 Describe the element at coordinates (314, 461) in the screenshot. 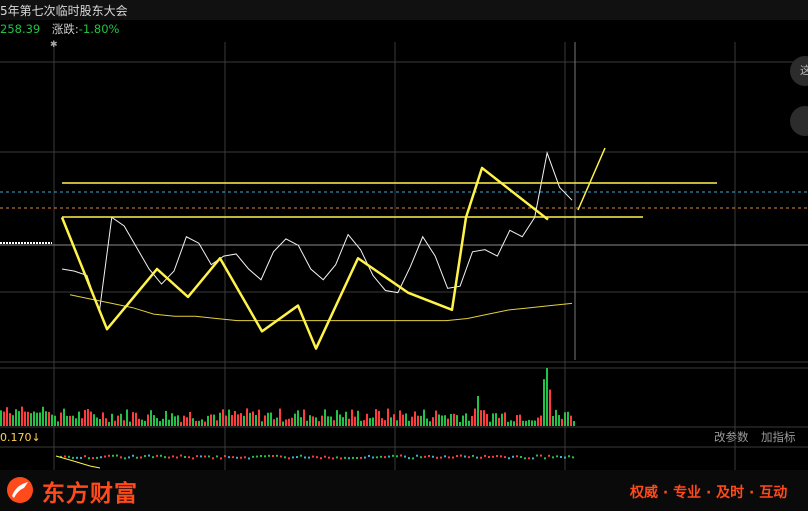

I see `indicator-series` at that location.